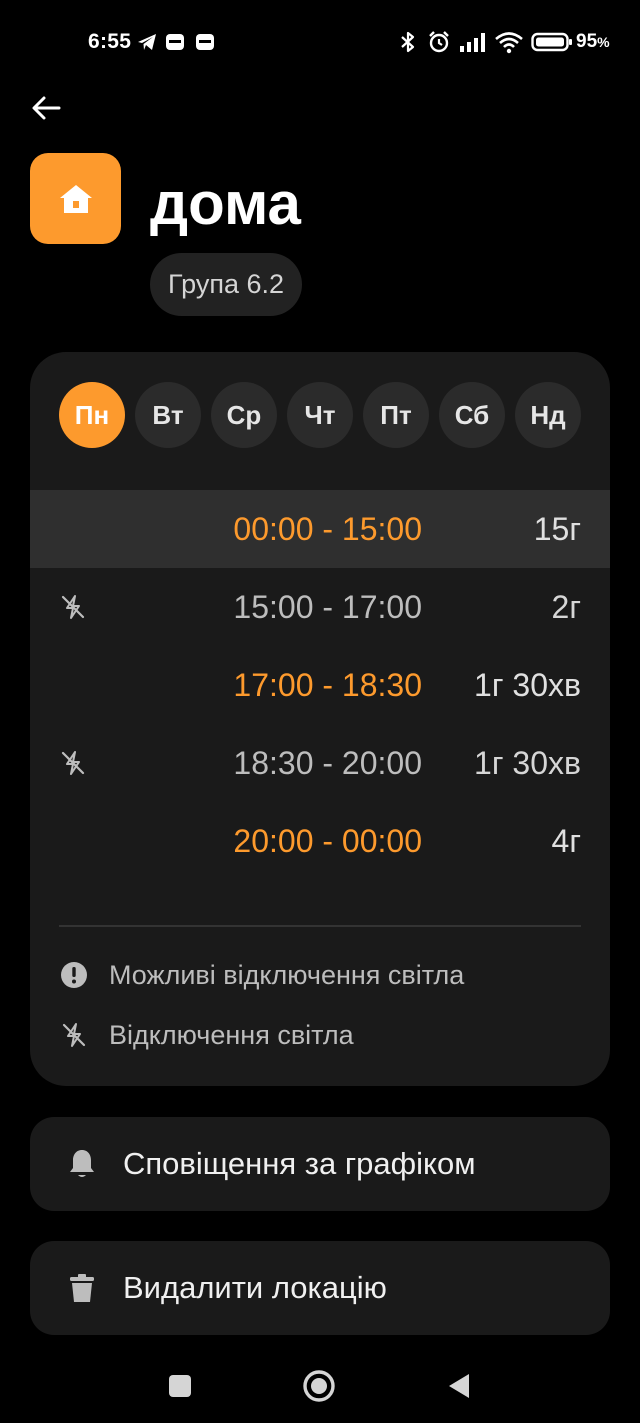  Describe the element at coordinates (327, 763) in the screenshot. I see `slot-time: 18:30 - 20:00` at that location.